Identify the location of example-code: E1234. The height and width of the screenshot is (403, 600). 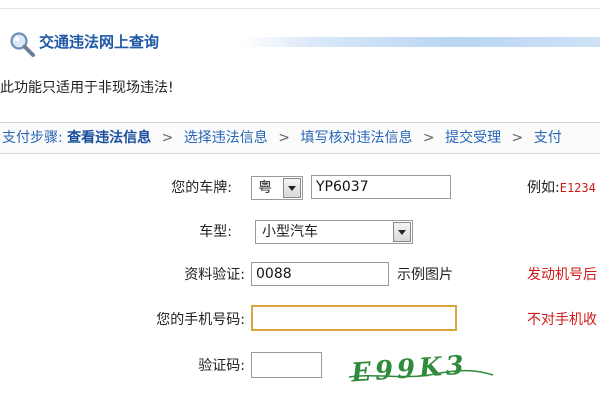
(577, 188).